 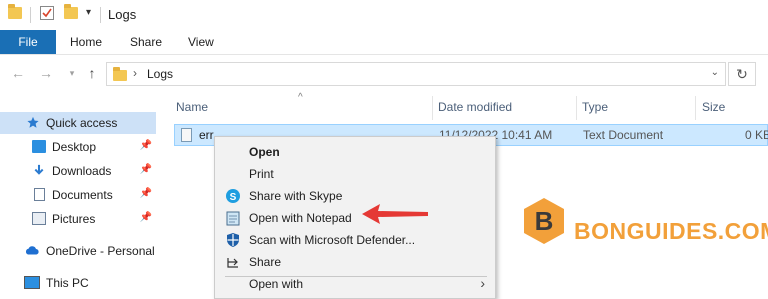 What do you see at coordinates (122, 14) in the screenshot?
I see `window-title: Logs` at bounding box center [122, 14].